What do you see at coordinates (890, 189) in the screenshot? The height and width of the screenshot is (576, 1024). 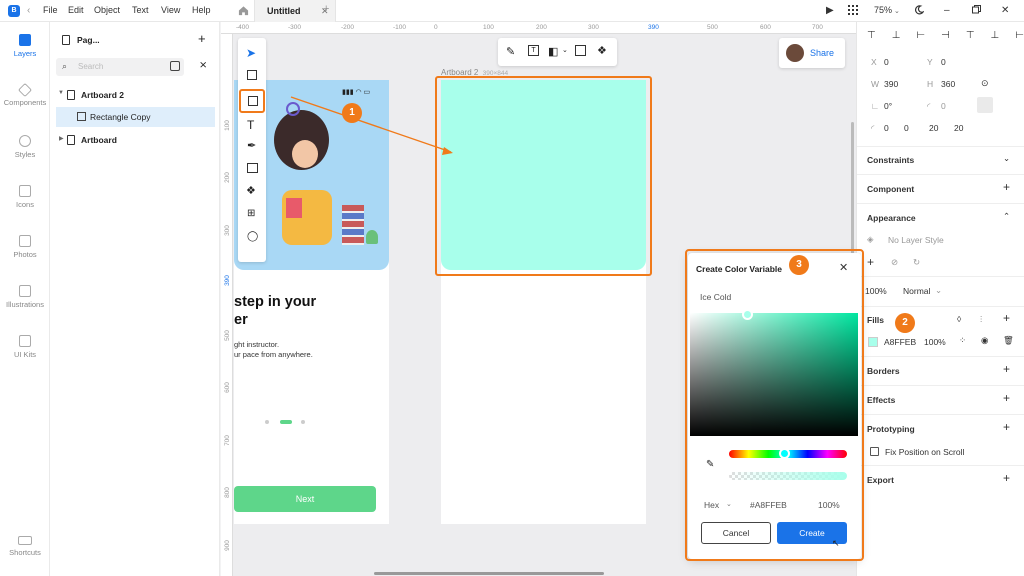 I see `component-header: Component` at bounding box center [890, 189].